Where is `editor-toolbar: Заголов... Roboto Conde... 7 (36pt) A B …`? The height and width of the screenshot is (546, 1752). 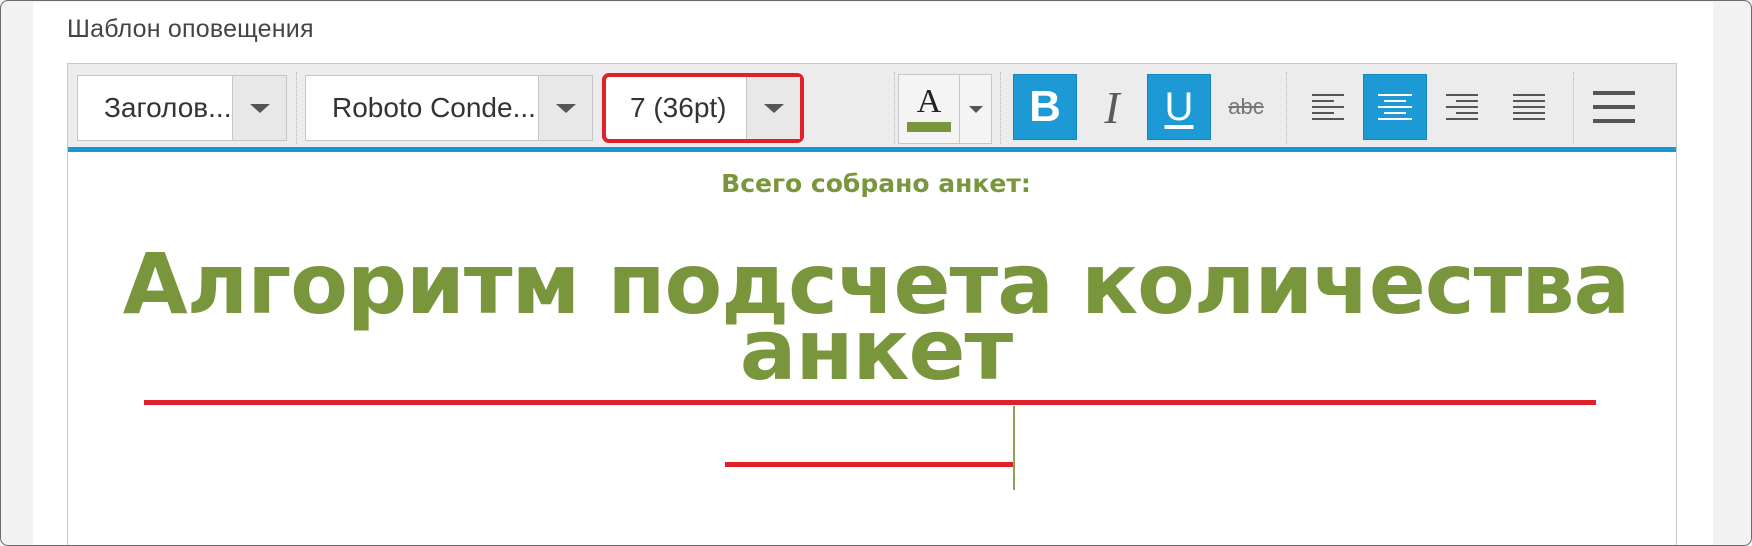 editor-toolbar: Заголов... Roboto Conde... 7 (36pt) A B … is located at coordinates (872, 108).